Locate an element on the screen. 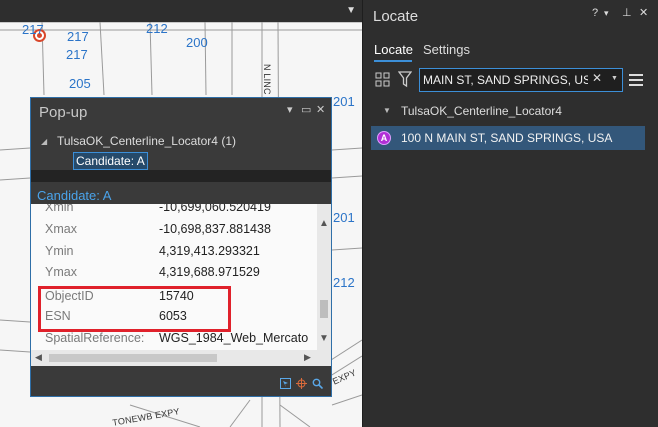 The height and width of the screenshot is (427, 658). attribute-row: Xmax -10,698,837.881438 is located at coordinates (174, 229).